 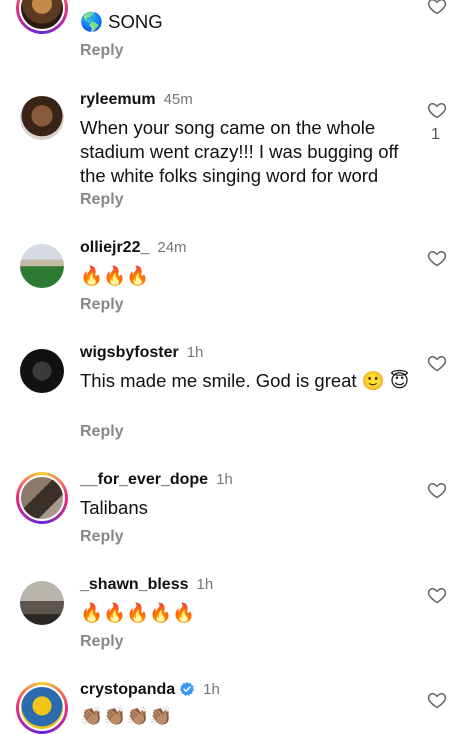 What do you see at coordinates (121, 21) in the screenshot?
I see `comment-text: 🌎 SONG` at bounding box center [121, 21].